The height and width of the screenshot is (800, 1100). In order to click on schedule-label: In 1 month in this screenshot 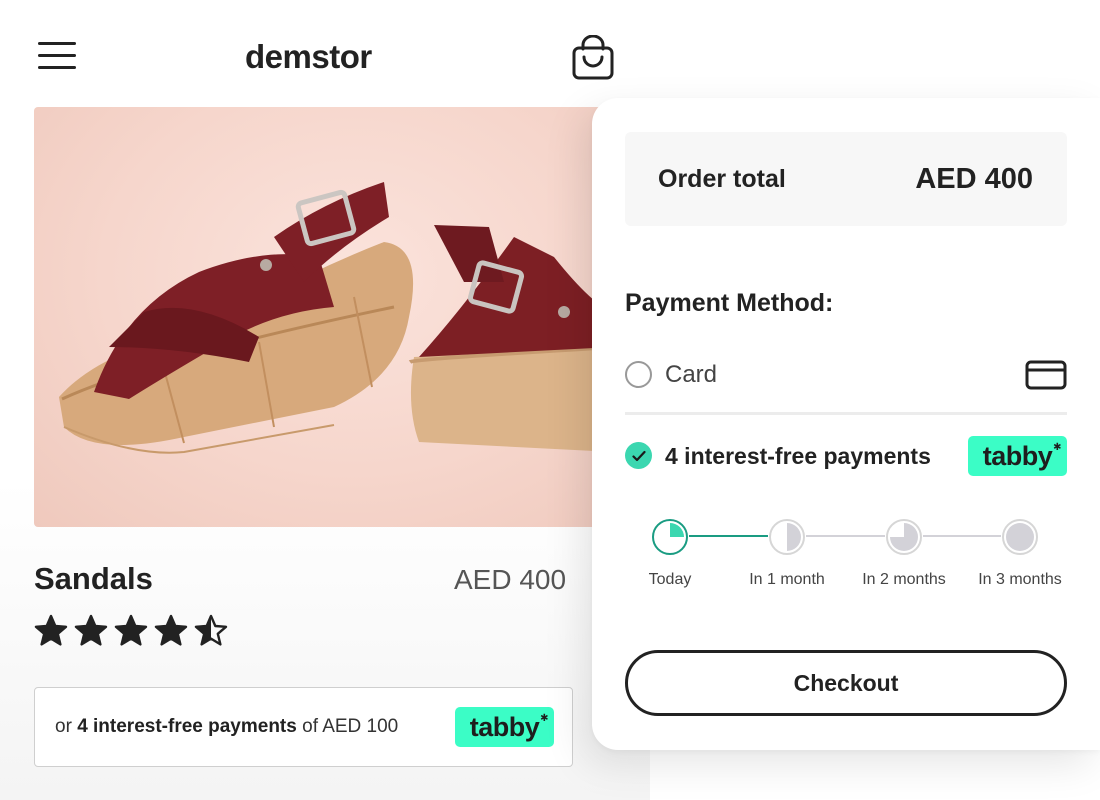, I will do `click(787, 579)`.